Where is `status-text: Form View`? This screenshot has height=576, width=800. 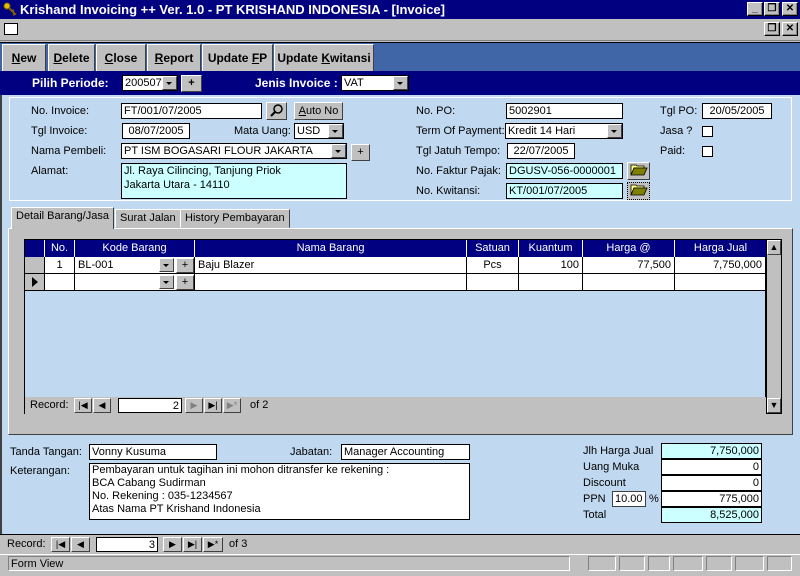
status-text: Form View is located at coordinates (37, 564).